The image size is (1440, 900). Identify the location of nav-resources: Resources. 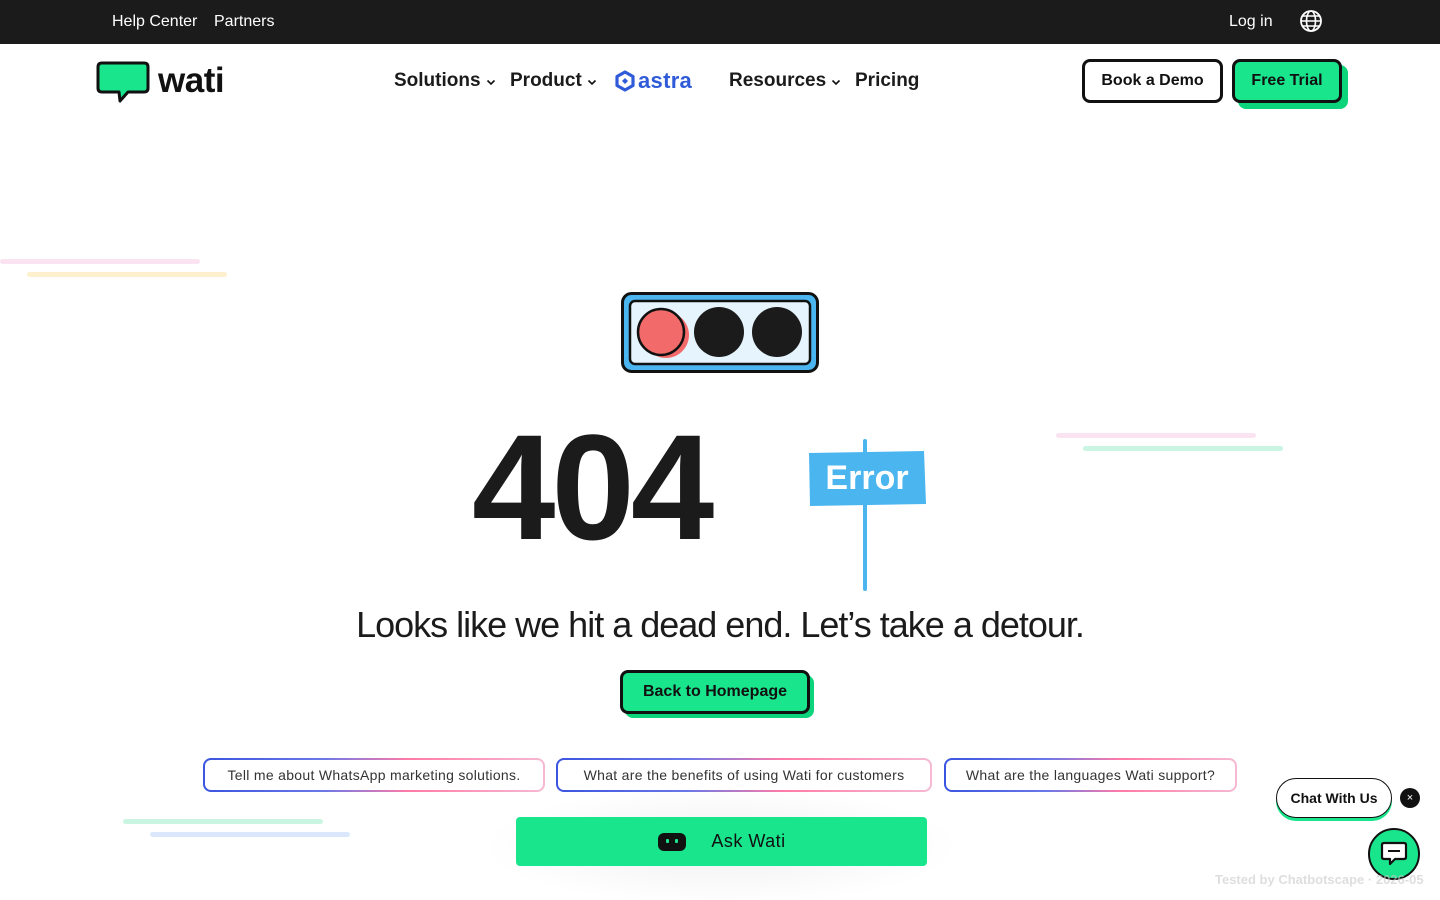
(785, 81).